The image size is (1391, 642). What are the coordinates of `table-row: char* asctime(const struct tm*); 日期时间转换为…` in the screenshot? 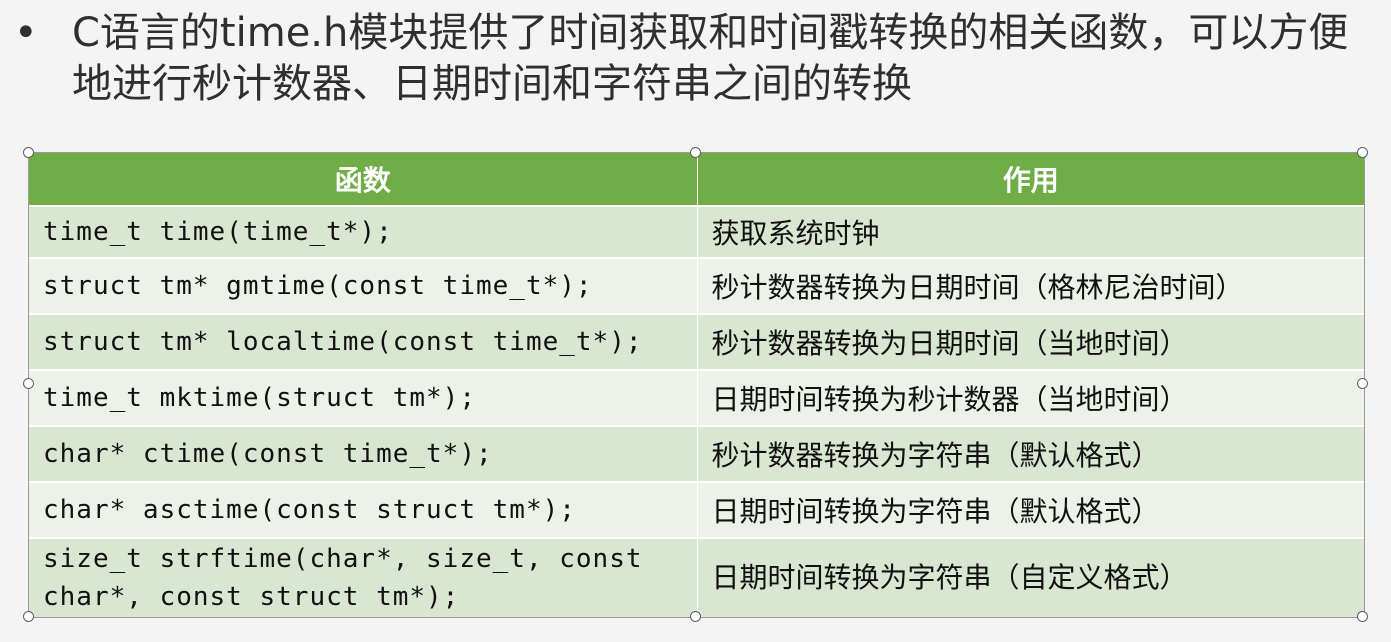 It's located at (696, 509).